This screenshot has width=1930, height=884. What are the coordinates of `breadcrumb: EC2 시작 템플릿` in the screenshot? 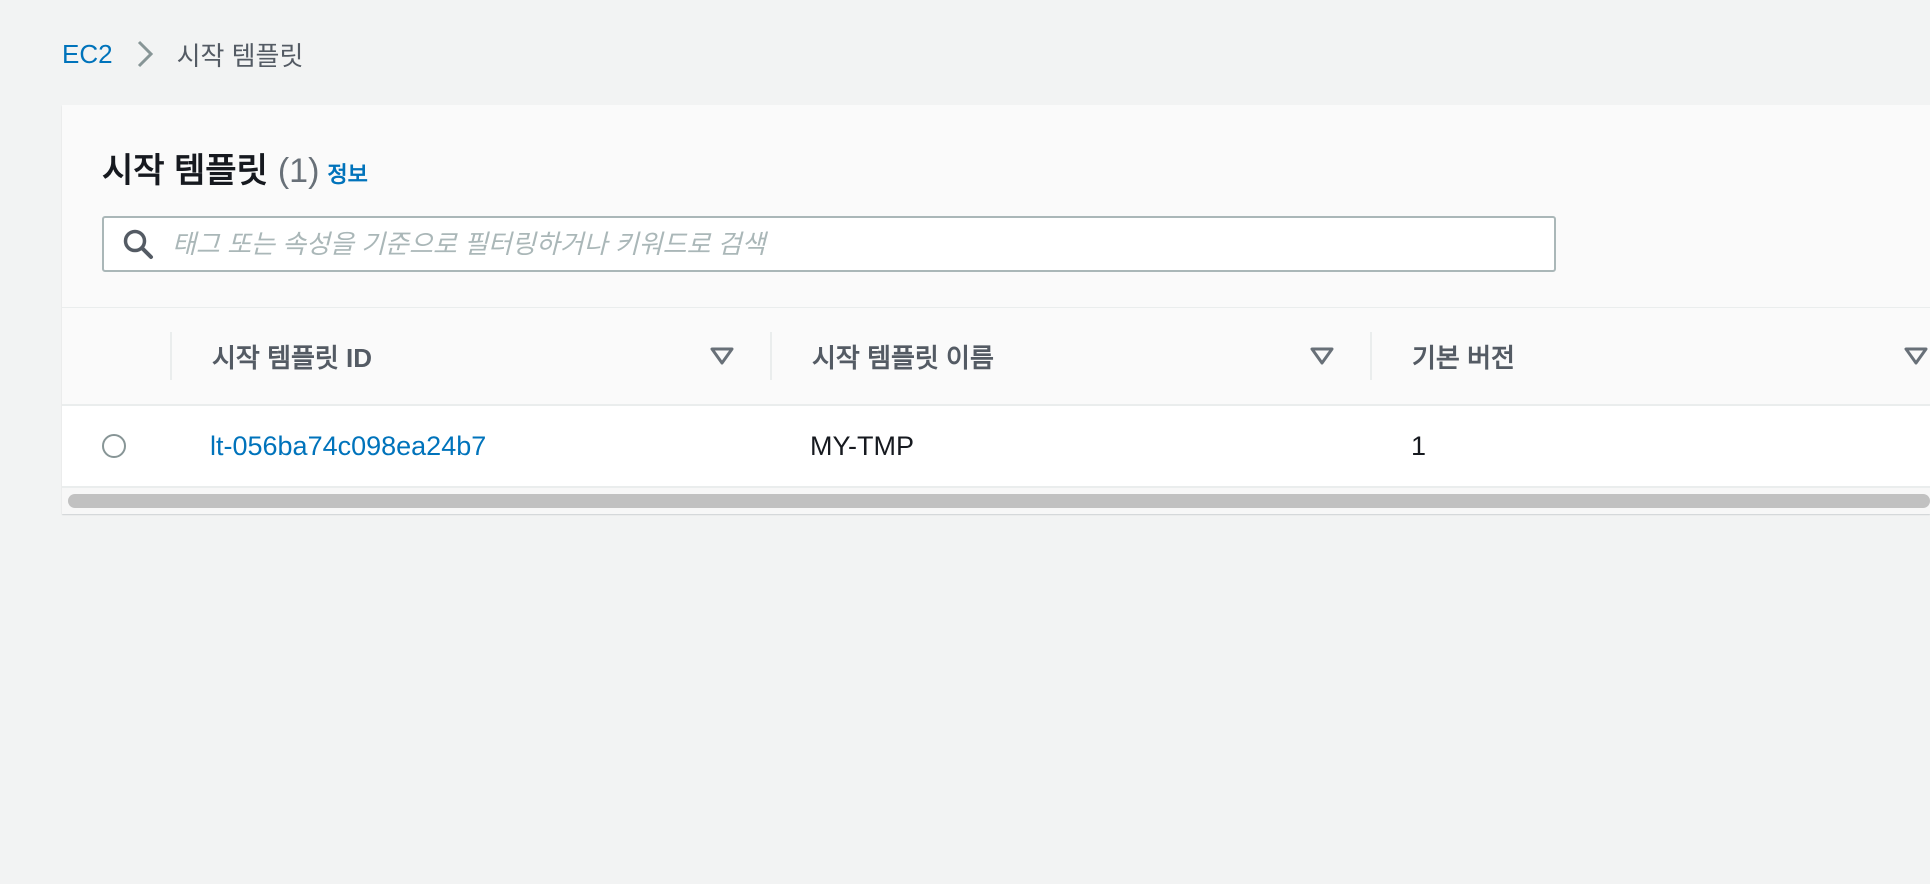 It's located at (182, 54).